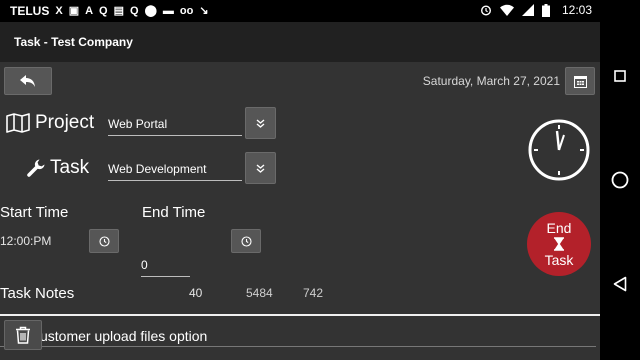 The height and width of the screenshot is (360, 640). I want to click on circle-icon, so click(620, 180).